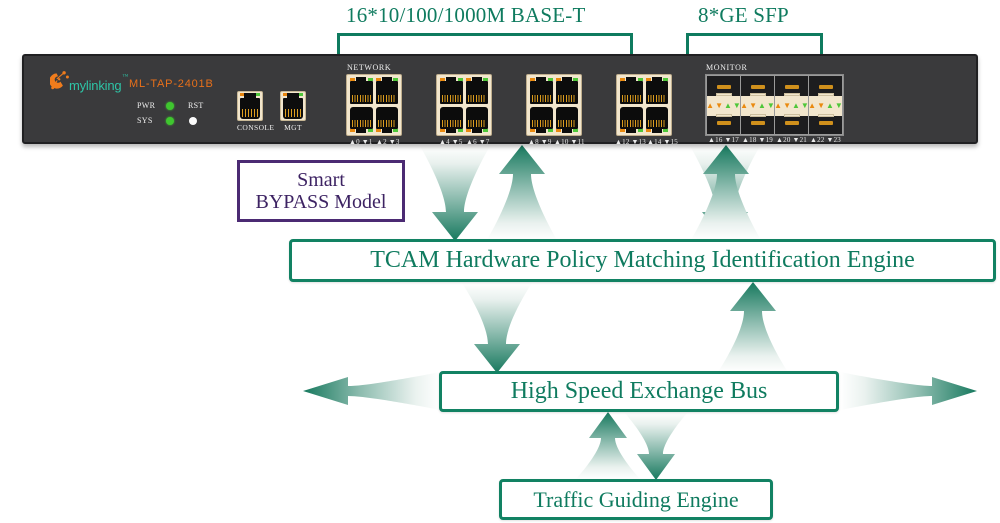 The width and height of the screenshot is (1000, 523). I want to click on reset-button, so click(193, 120).